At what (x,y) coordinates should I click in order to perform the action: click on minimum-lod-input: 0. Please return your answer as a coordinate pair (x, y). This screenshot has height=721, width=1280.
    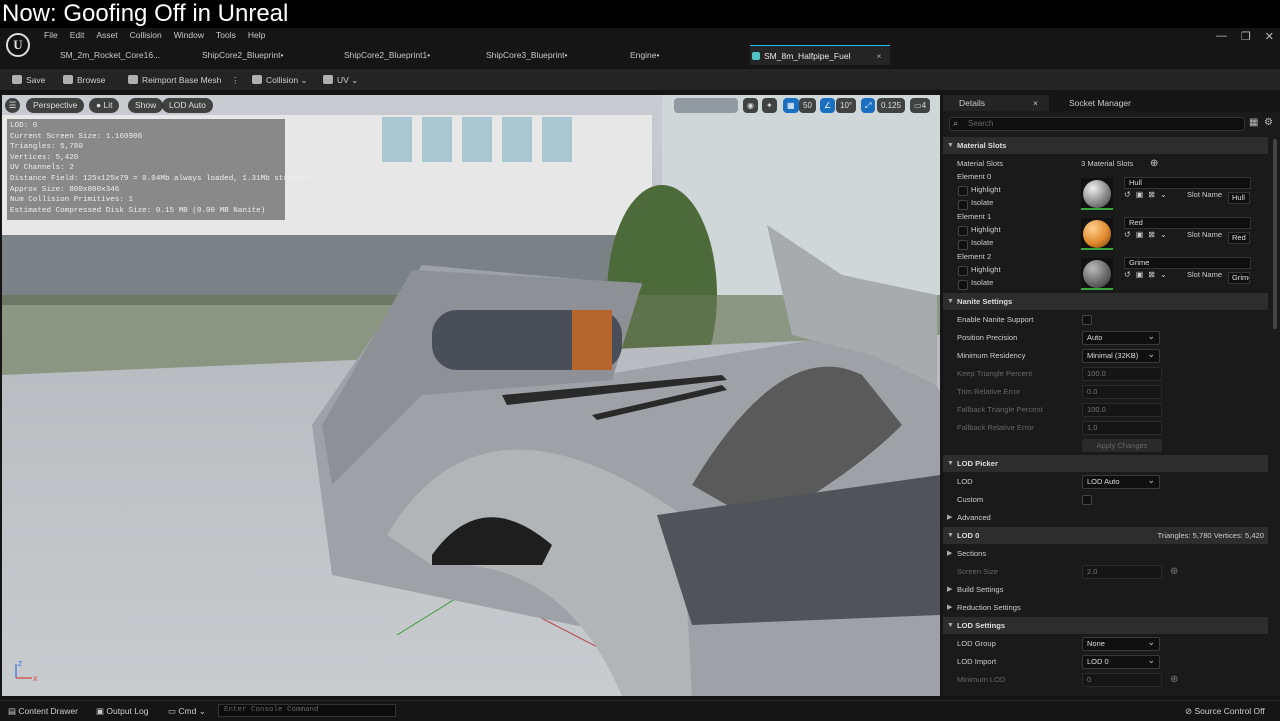
    Looking at the image, I should click on (1122, 680).